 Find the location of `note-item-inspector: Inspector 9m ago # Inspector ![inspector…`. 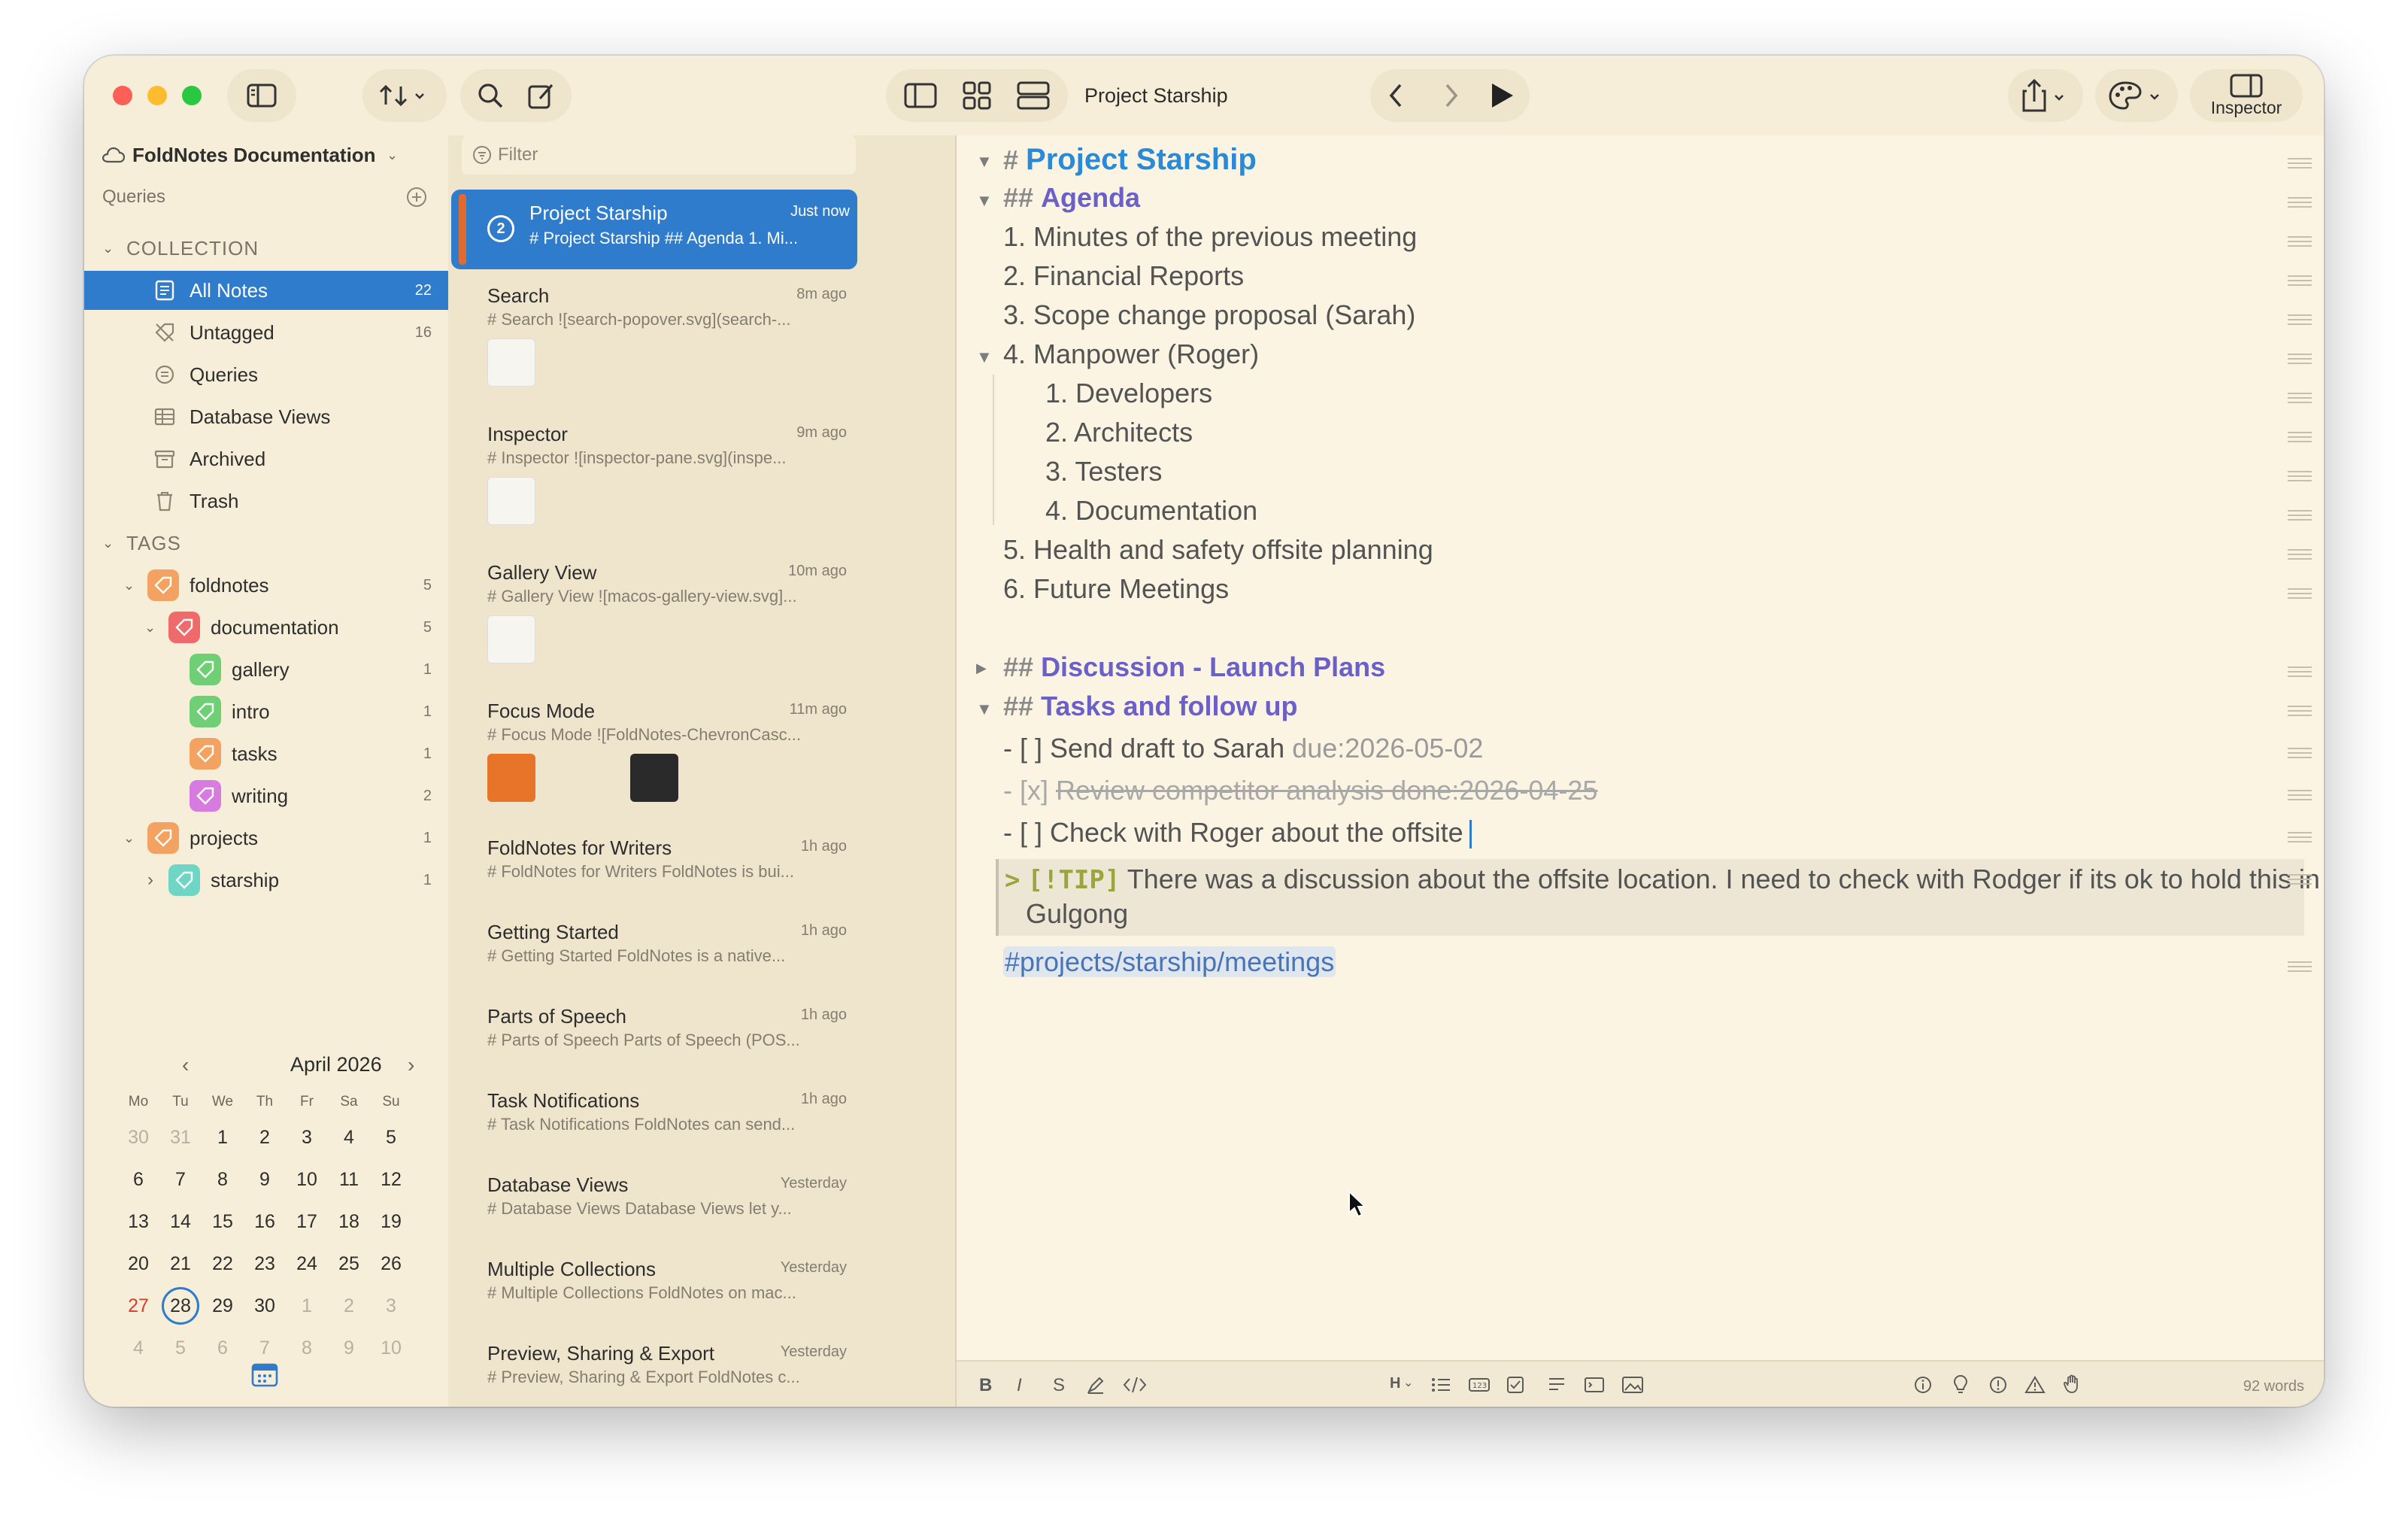

note-item-inspector: Inspector 9m ago # Inspector ![inspector… is located at coordinates (701, 475).